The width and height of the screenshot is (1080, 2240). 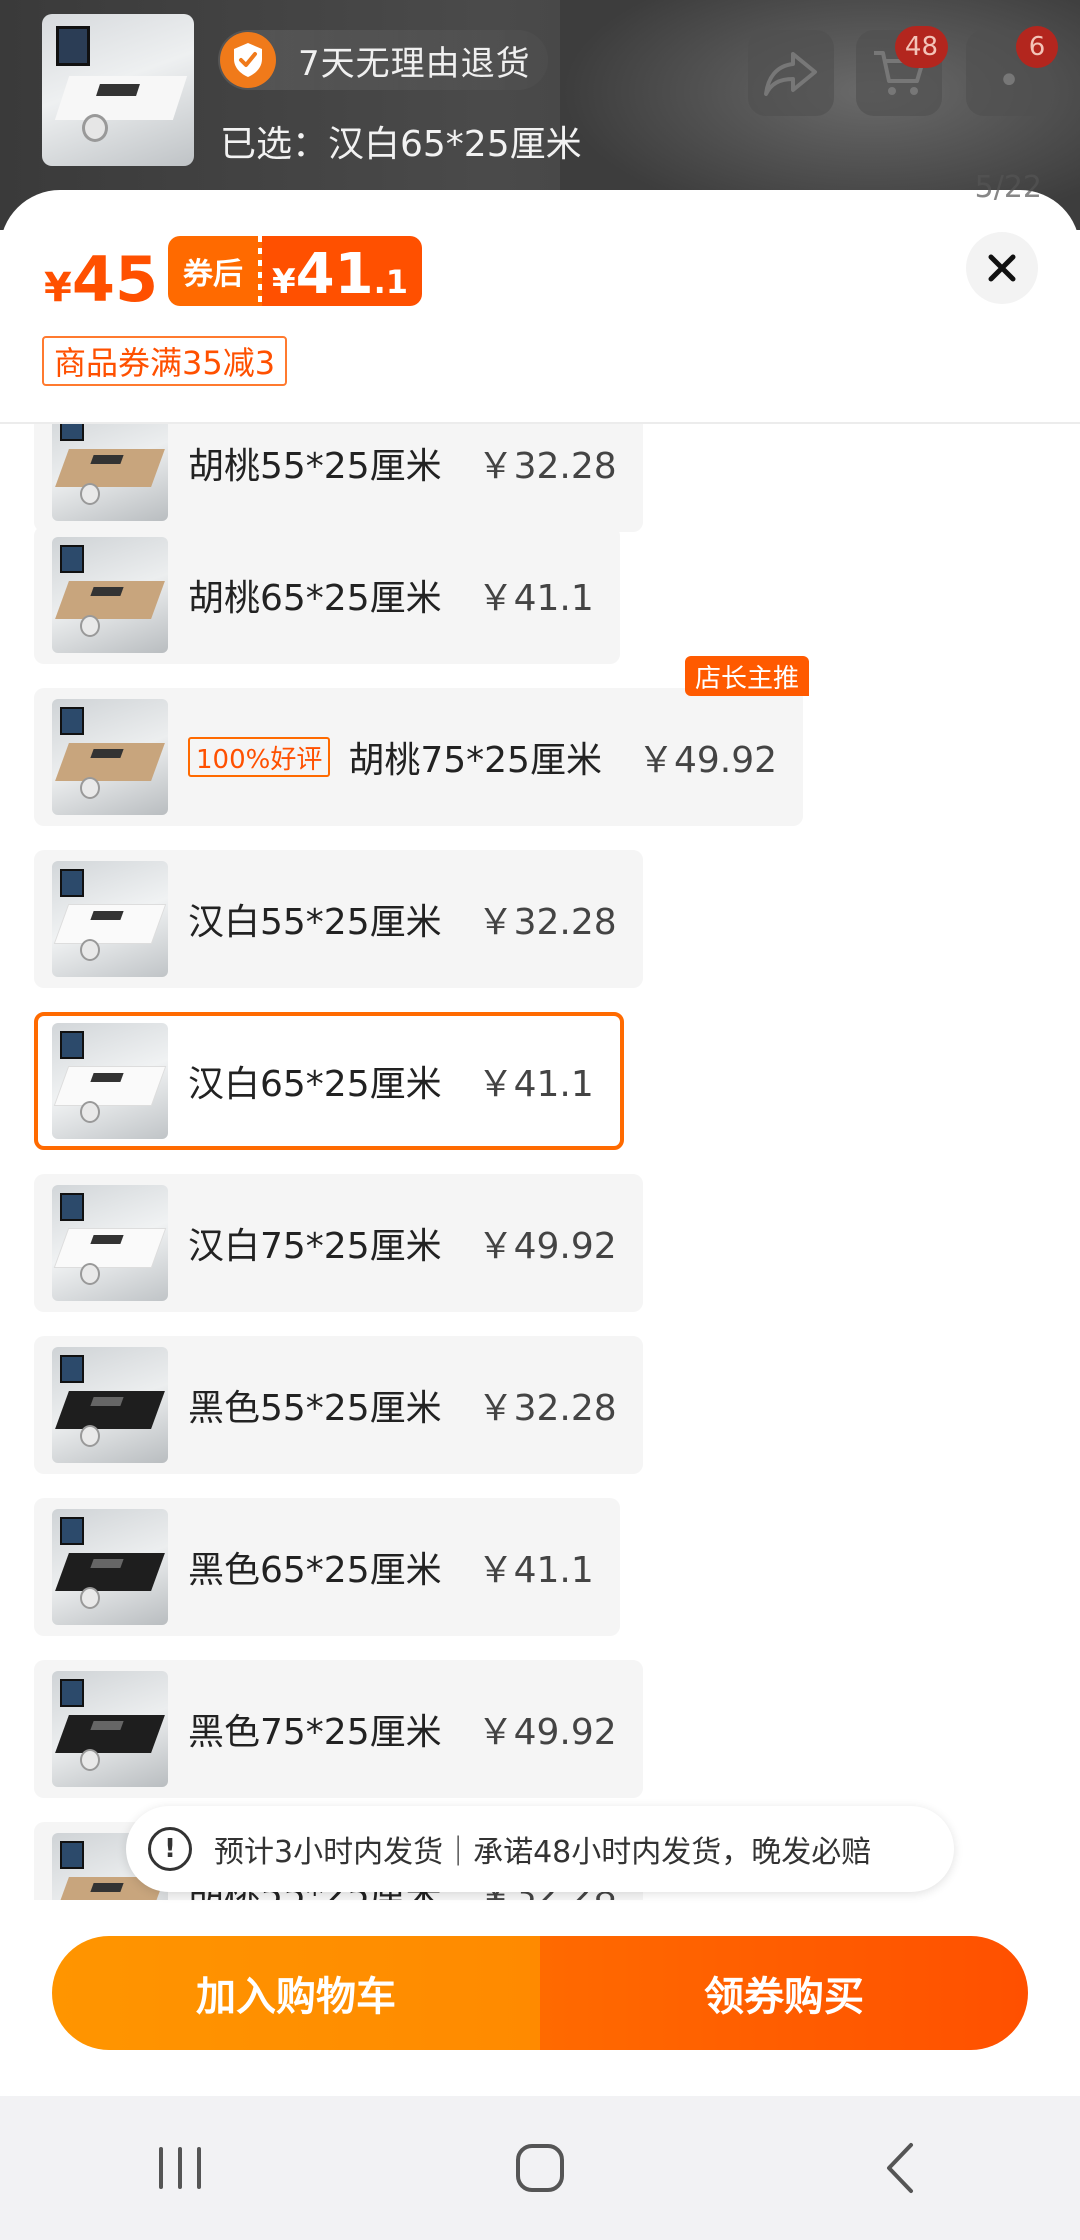 What do you see at coordinates (401, 144) in the screenshot?
I see `selected-sku-text: 已选：汉白65*25厘米` at bounding box center [401, 144].